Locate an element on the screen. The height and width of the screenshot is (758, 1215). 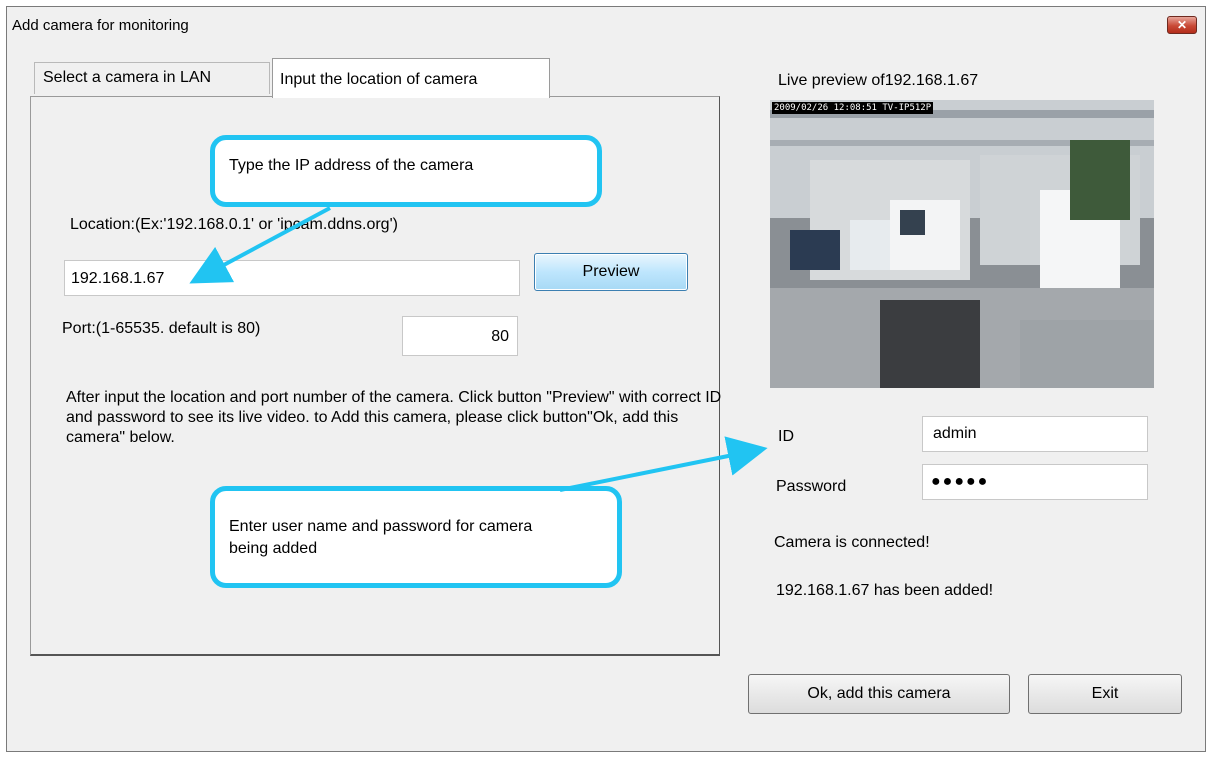
password-mask: ●●●●● is located at coordinates (960, 481).